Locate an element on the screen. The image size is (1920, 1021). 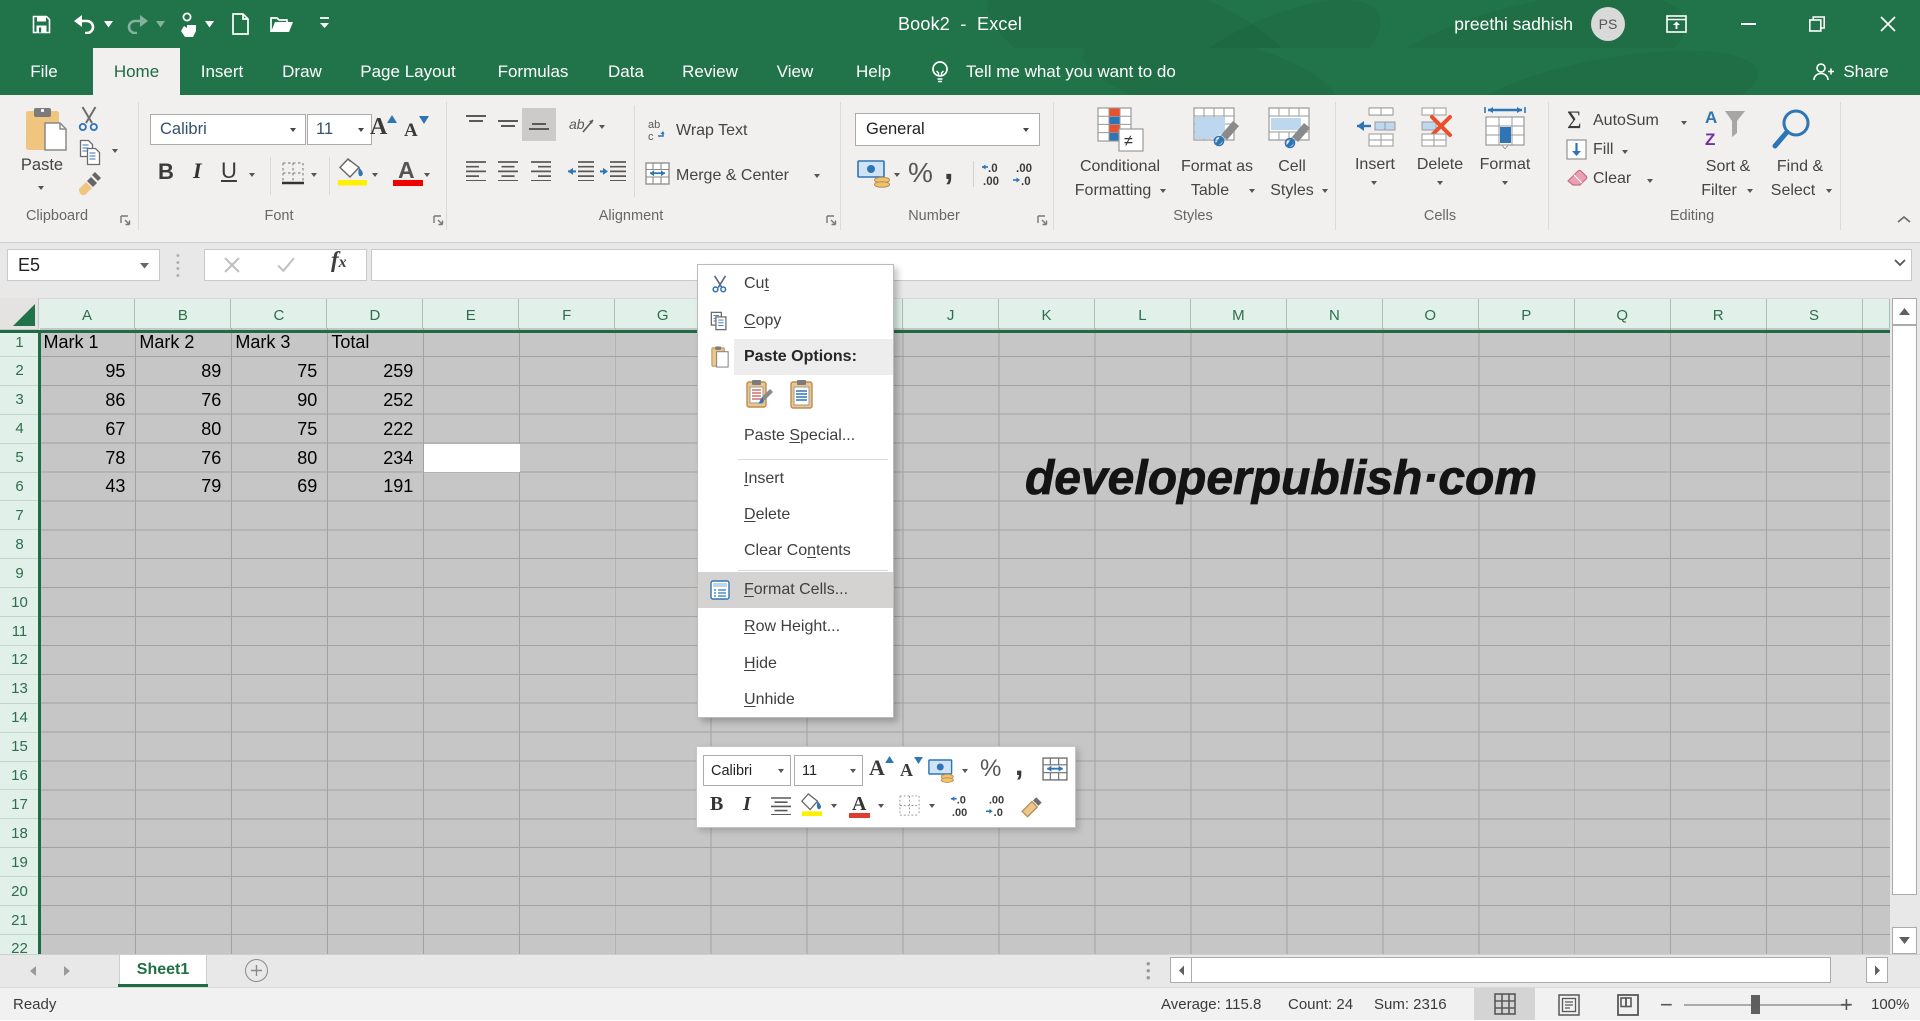
svg-text: Z is located at coordinates (1710, 139).